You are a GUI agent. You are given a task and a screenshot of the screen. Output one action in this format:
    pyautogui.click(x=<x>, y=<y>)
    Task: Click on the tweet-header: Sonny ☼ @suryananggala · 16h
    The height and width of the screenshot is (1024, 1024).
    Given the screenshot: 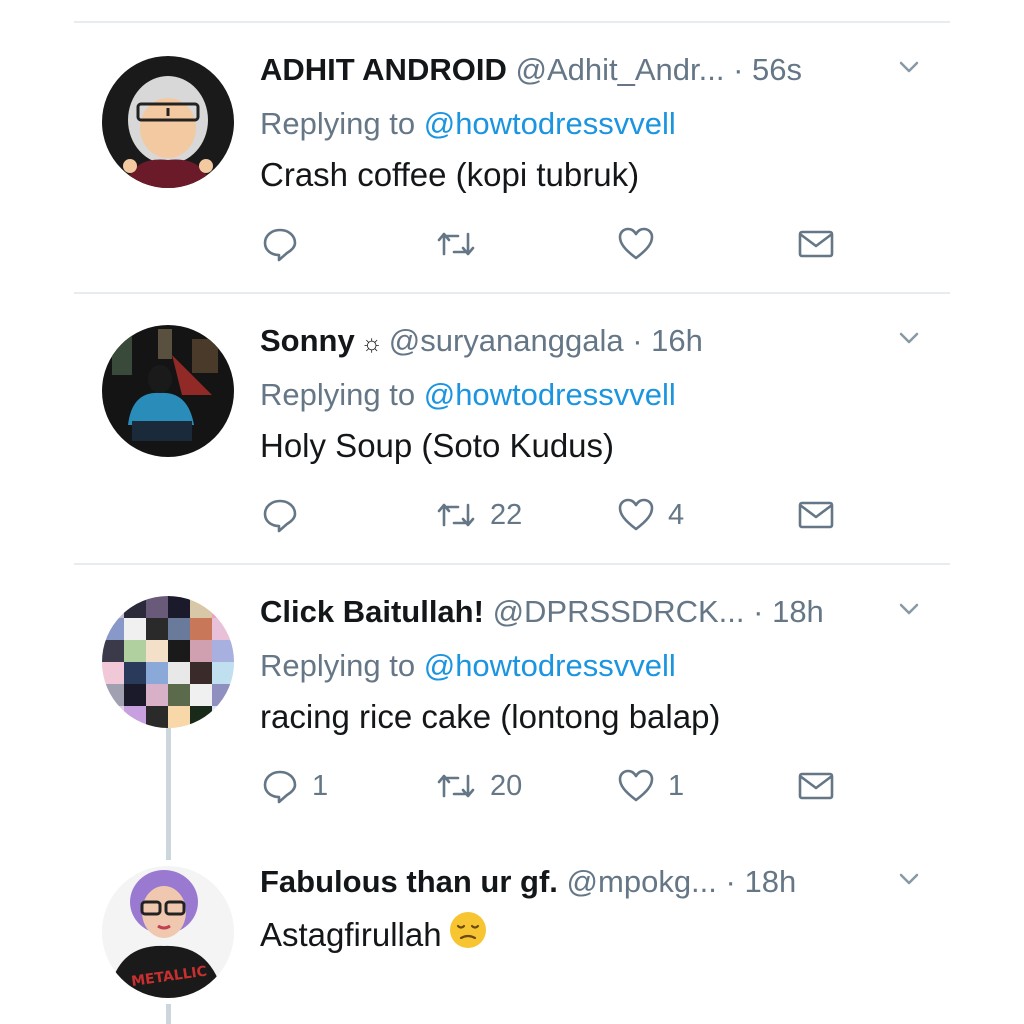 What is the action you would take?
    pyautogui.click(x=481, y=342)
    